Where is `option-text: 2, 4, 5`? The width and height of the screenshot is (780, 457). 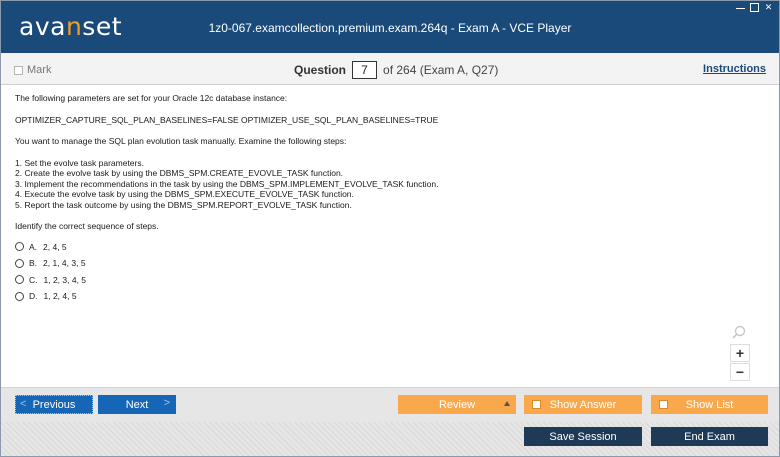
option-text: 2, 4, 5 is located at coordinates (55, 246).